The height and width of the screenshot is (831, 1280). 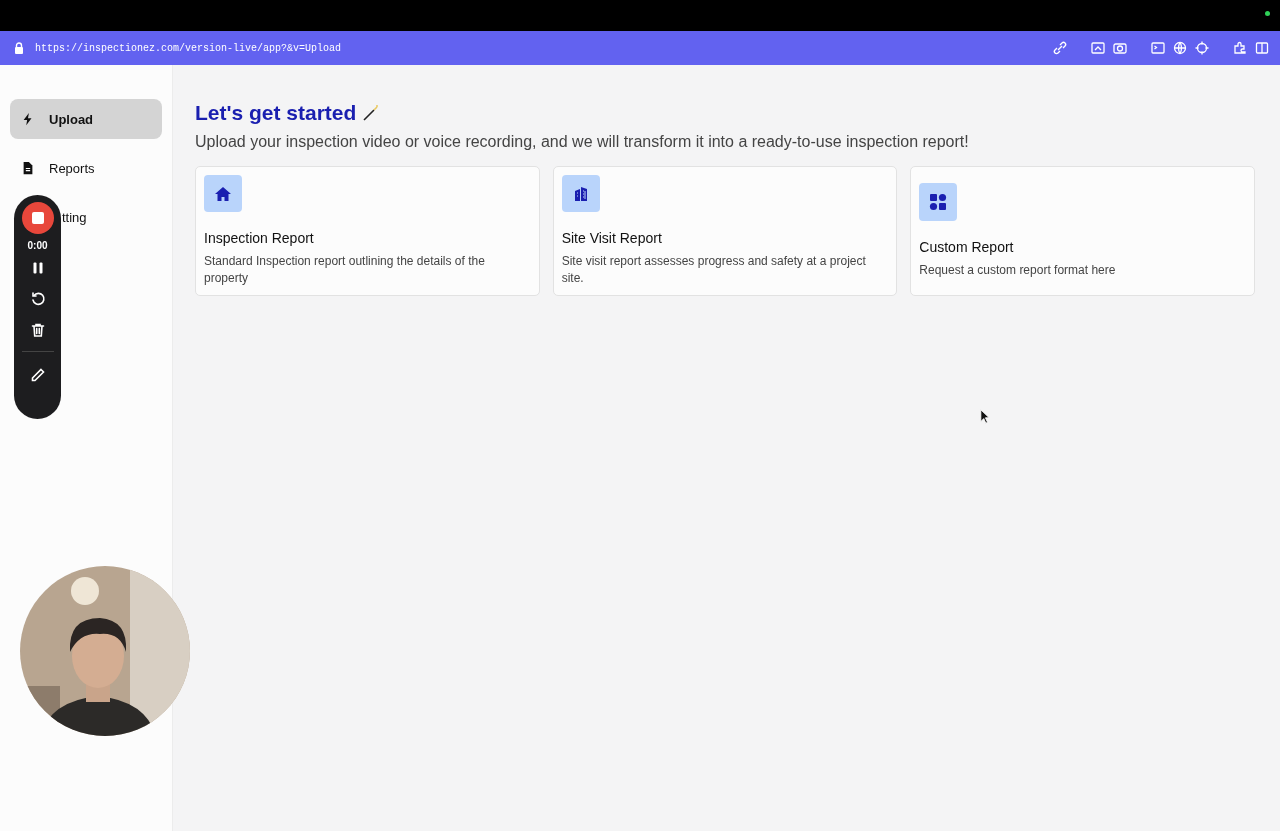 What do you see at coordinates (86, 217) in the screenshot?
I see `nav-item: tting` at bounding box center [86, 217].